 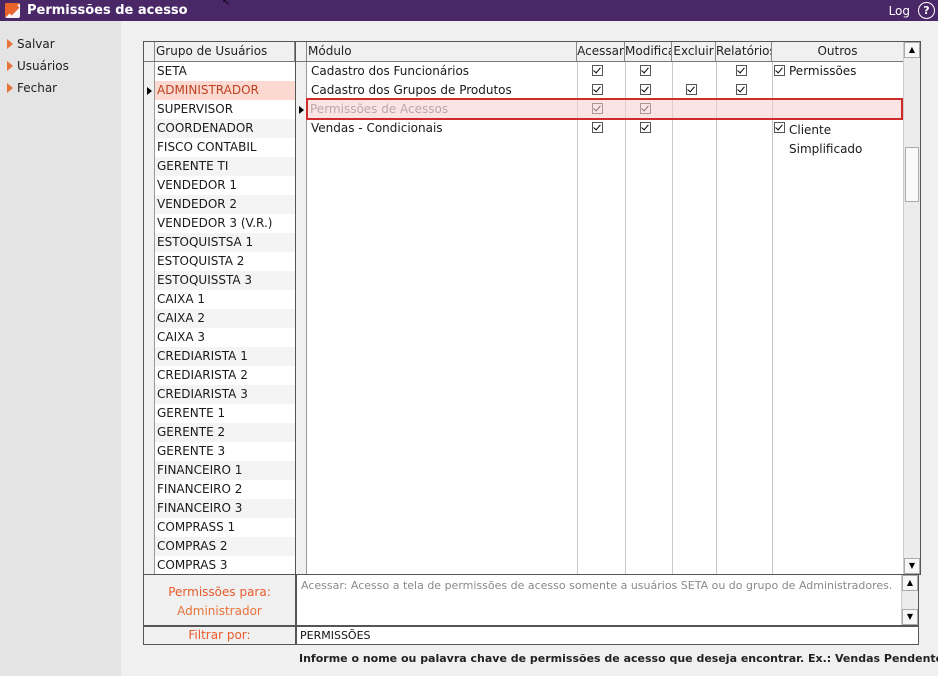 I want to click on excluir-checkbox, so click(x=691, y=89).